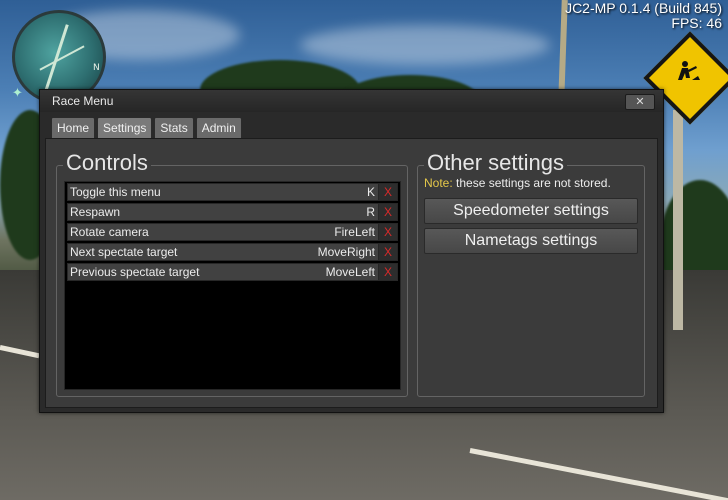 This screenshot has height=500, width=728. I want to click on control-row: Rotate camera FireLeft X, so click(232, 232).